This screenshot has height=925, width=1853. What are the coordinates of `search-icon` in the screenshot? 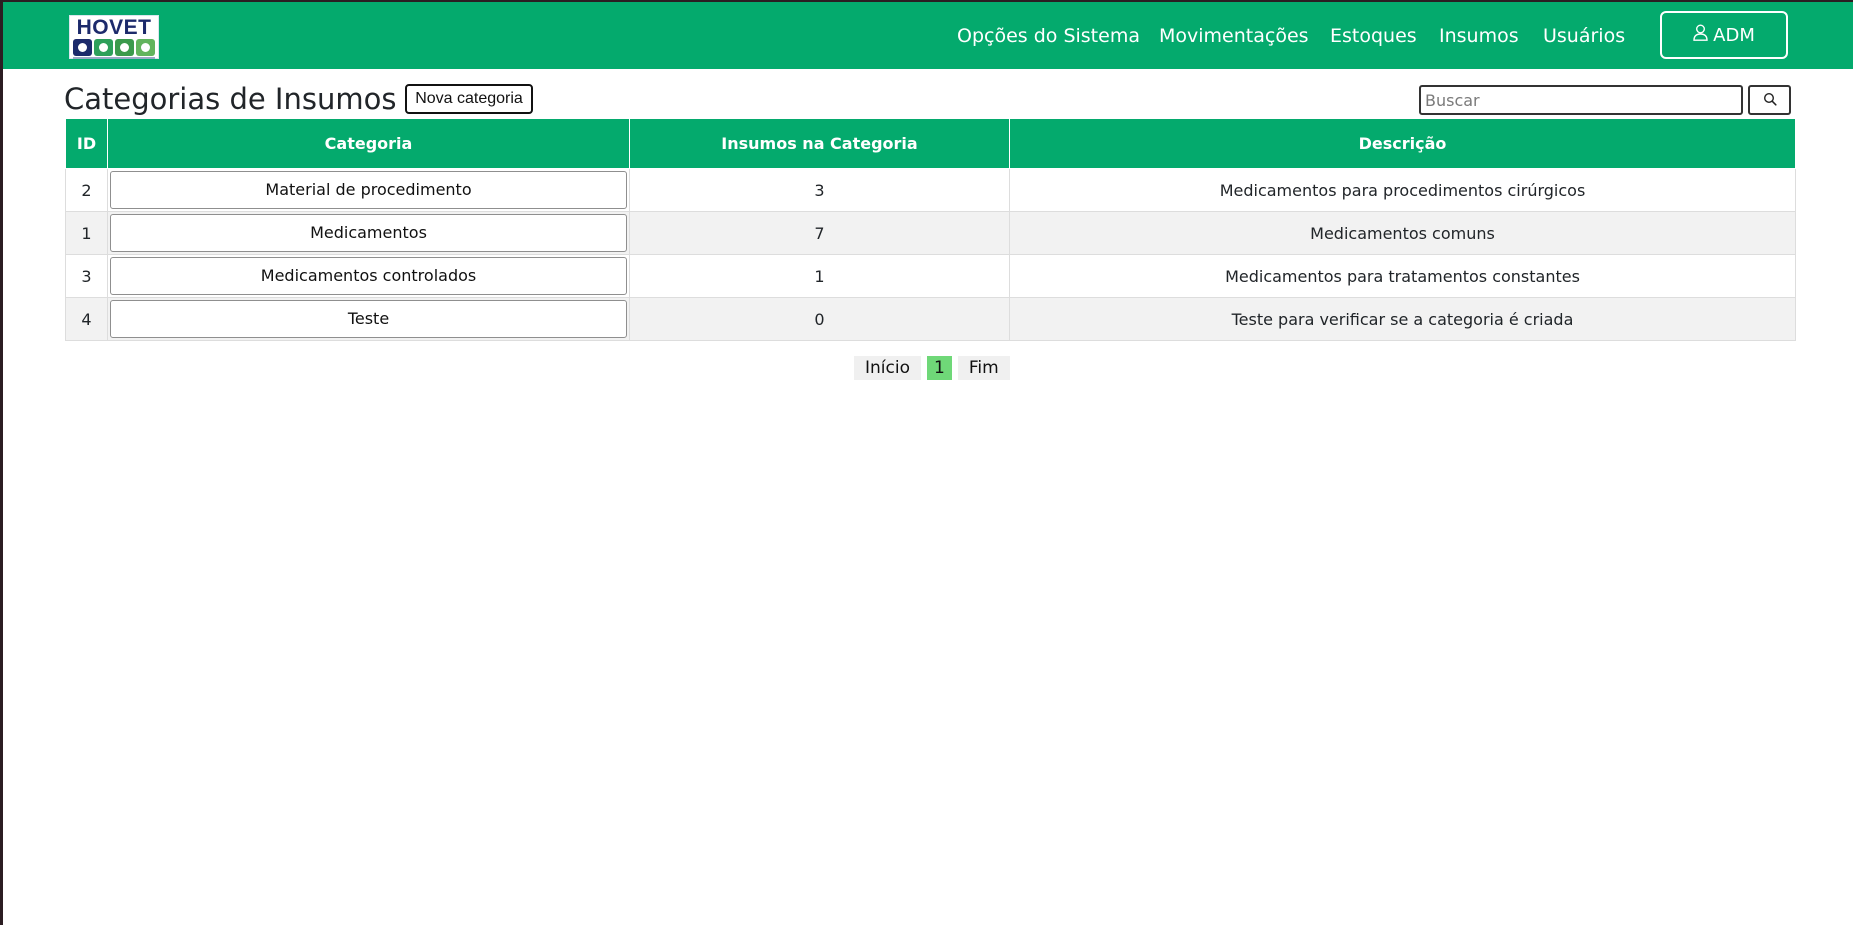 It's located at (1770, 100).